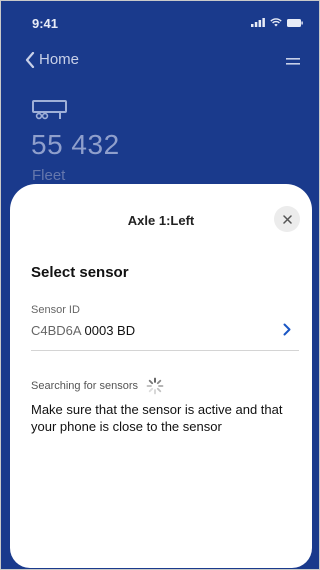 Image resolution: width=320 pixels, height=570 pixels. I want to click on vehicle-number: 55 432, so click(75, 144).